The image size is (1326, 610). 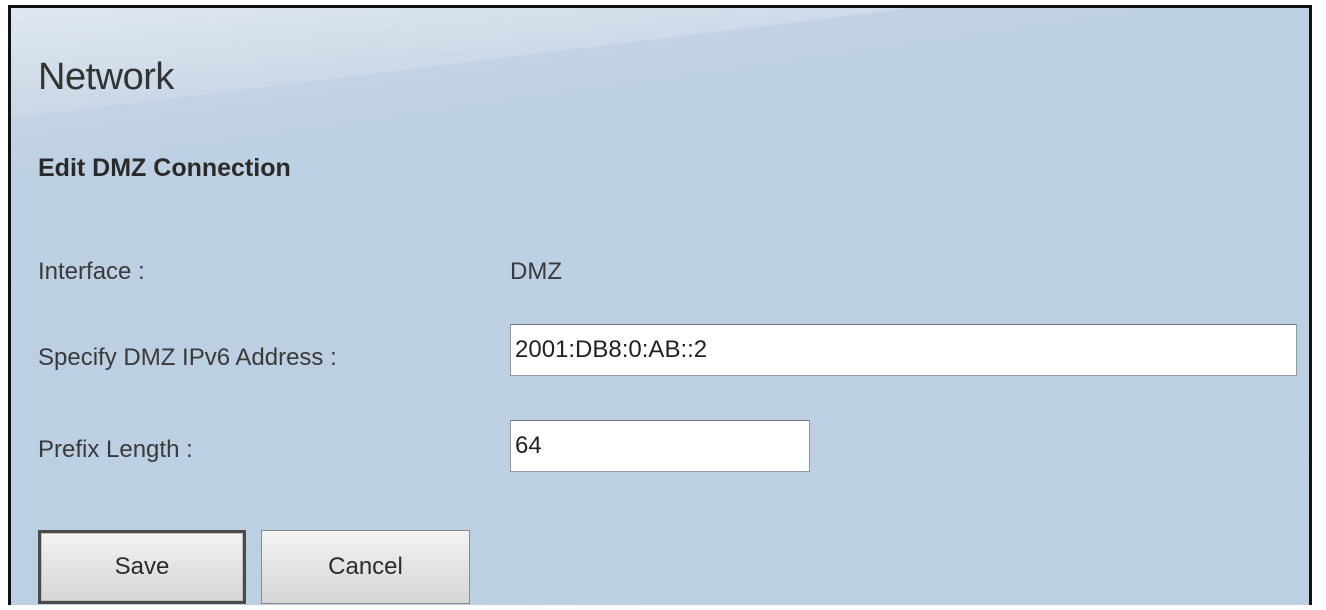 I want to click on prefix-length-label: Prefix Length :, so click(x=115, y=449).